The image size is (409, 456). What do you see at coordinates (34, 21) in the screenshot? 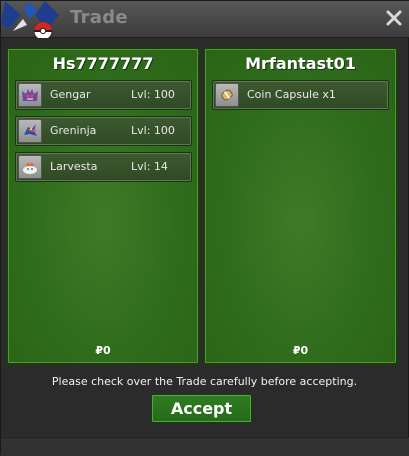
I see `pokeball-logo-icon` at bounding box center [34, 21].